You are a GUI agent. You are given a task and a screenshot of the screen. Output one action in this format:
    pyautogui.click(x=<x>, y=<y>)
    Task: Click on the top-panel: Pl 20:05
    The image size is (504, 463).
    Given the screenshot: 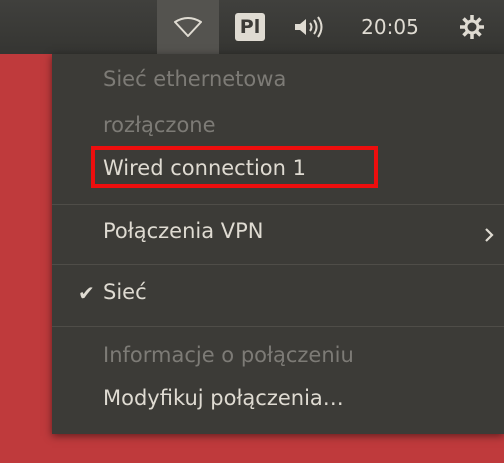 What is the action you would take?
    pyautogui.click(x=252, y=27)
    